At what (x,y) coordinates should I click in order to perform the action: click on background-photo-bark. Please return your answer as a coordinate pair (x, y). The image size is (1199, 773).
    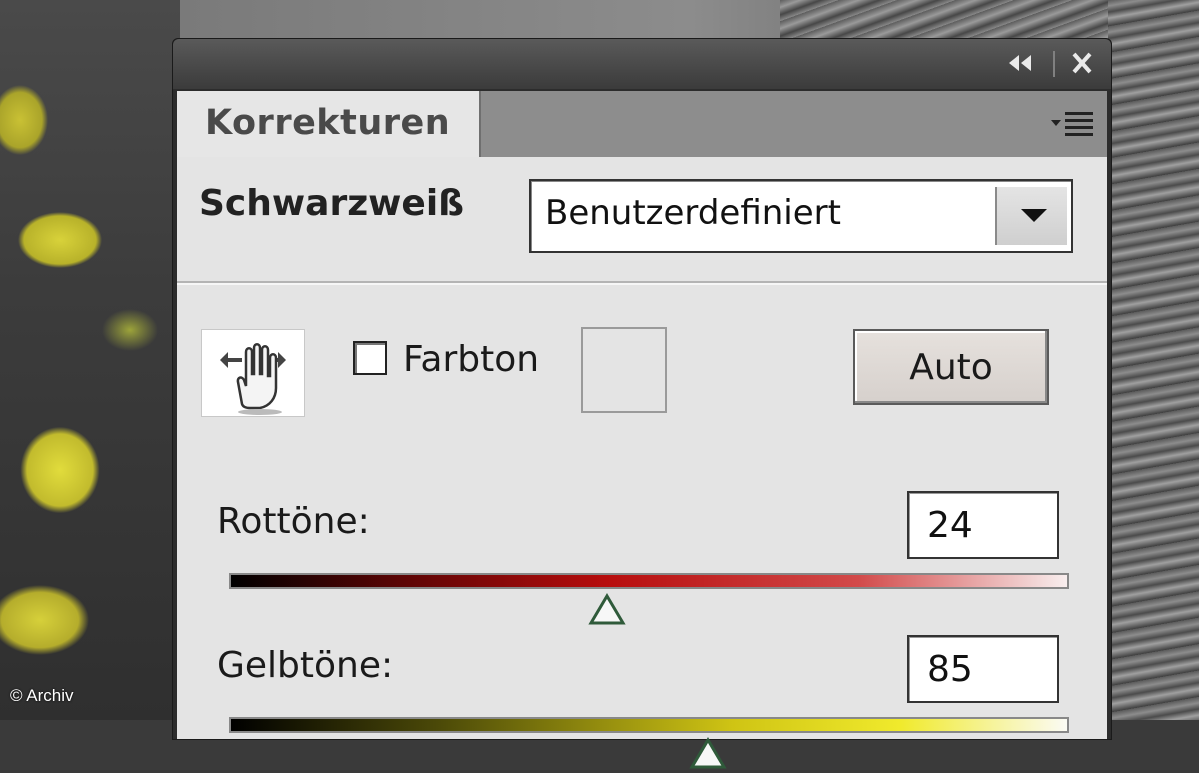
    Looking at the image, I should click on (1153, 360).